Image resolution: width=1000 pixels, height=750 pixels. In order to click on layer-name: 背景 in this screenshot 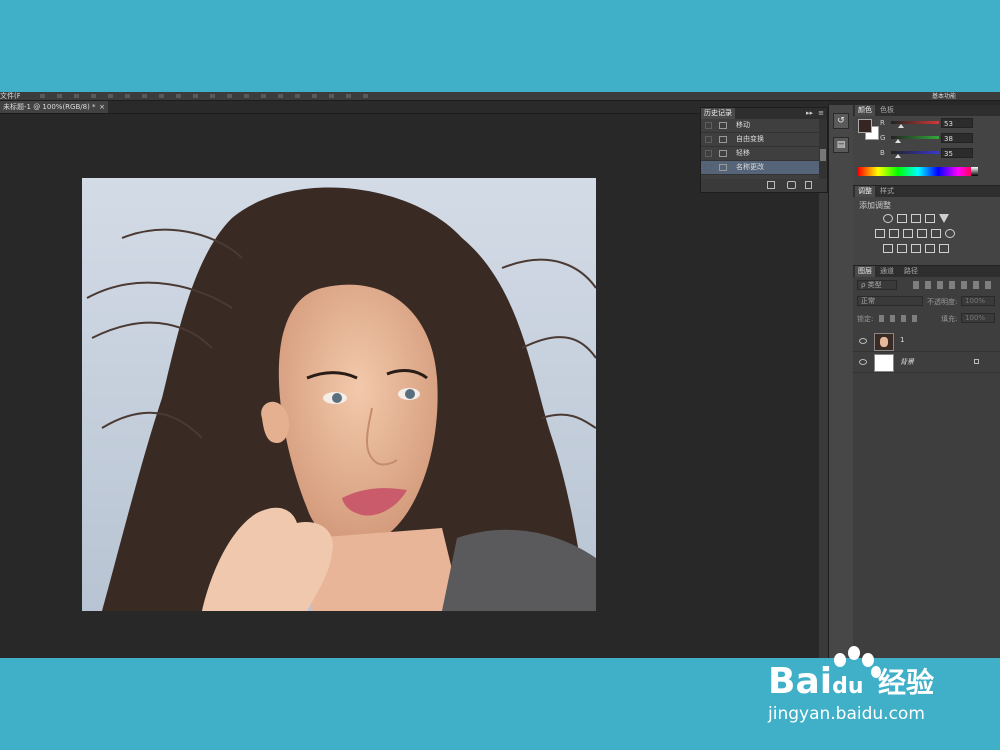, I will do `click(907, 362)`.